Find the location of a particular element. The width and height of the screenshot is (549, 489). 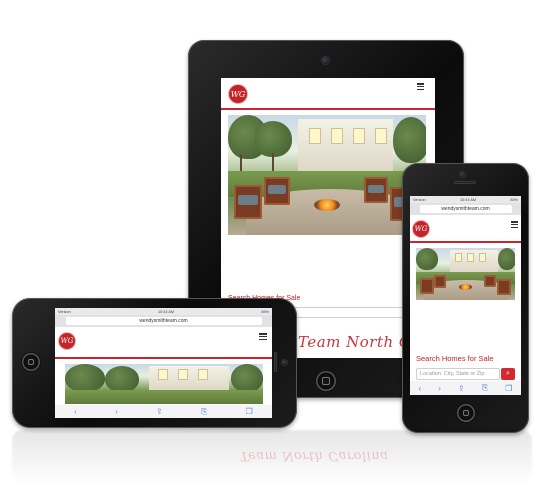

search-button: ⌕ is located at coordinates (508, 374).